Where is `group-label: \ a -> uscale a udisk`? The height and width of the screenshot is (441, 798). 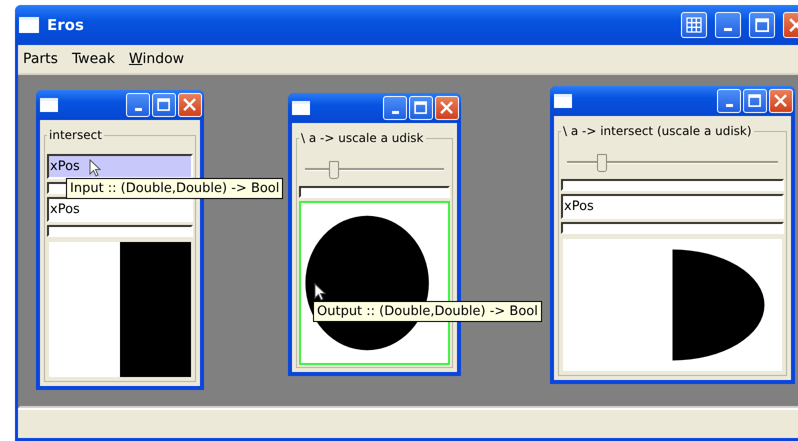
group-label: \ a -> uscale a udisk is located at coordinates (362, 138).